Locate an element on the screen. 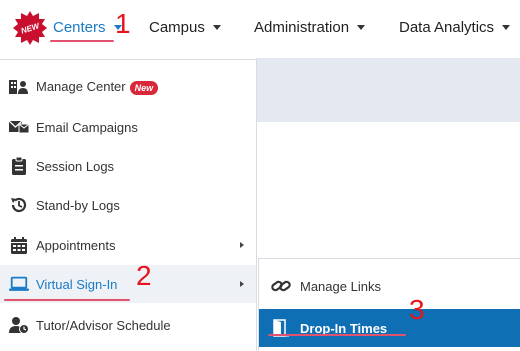  menu-item-appointments-label: Appointments is located at coordinates (76, 245).